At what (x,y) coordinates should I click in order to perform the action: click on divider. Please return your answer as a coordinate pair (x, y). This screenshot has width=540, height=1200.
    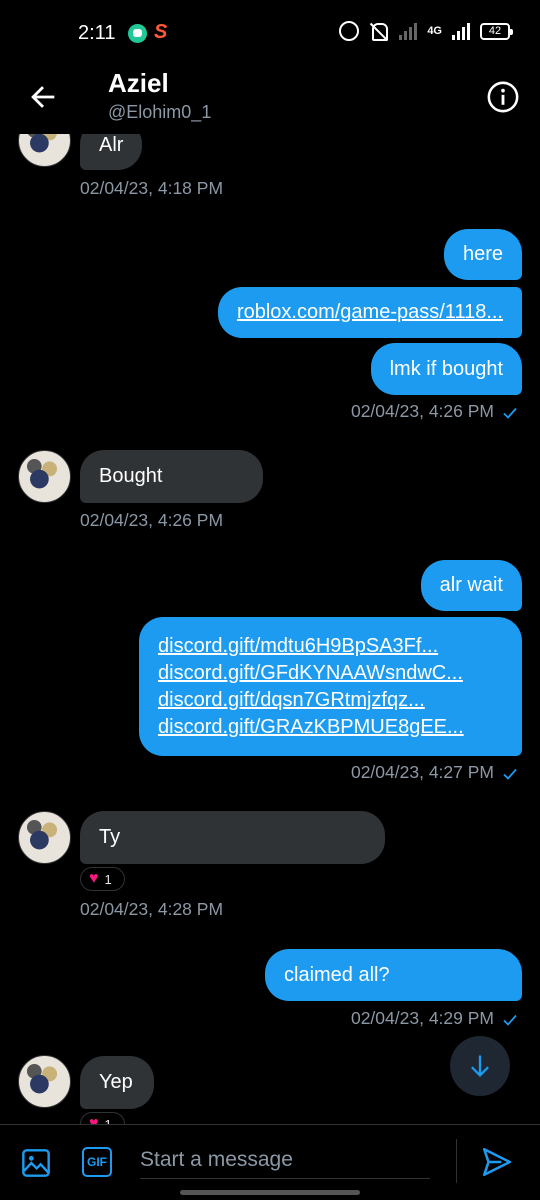
    Looking at the image, I should click on (456, 1161).